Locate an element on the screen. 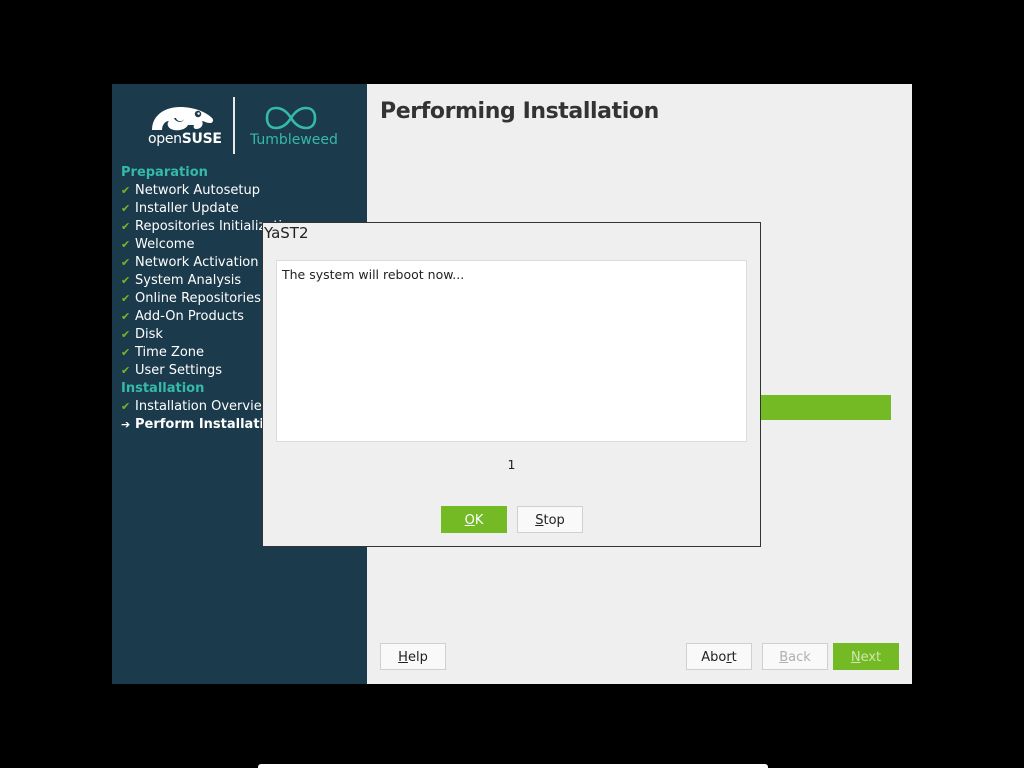 The height and width of the screenshot is (768, 1024). opensuse-prefix: open is located at coordinates (165, 139).